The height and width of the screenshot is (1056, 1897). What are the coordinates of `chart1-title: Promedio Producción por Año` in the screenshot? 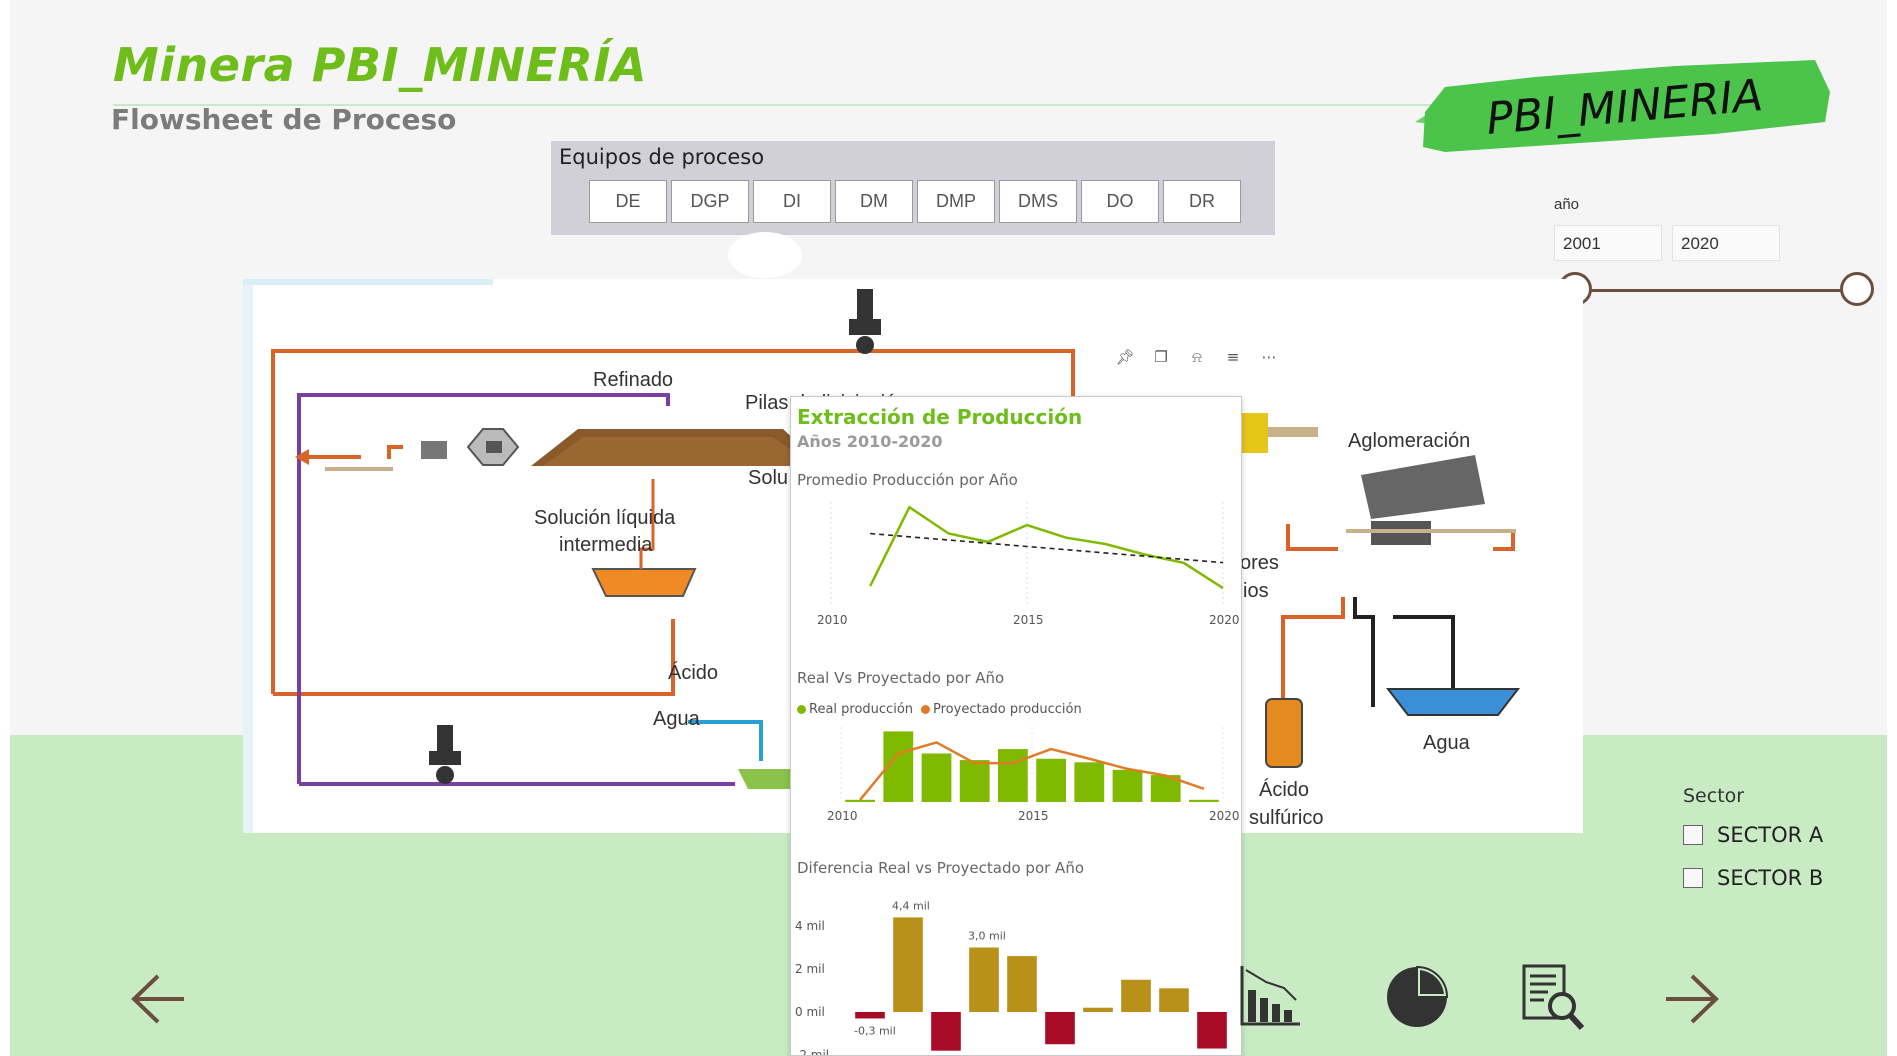 It's located at (907, 480).